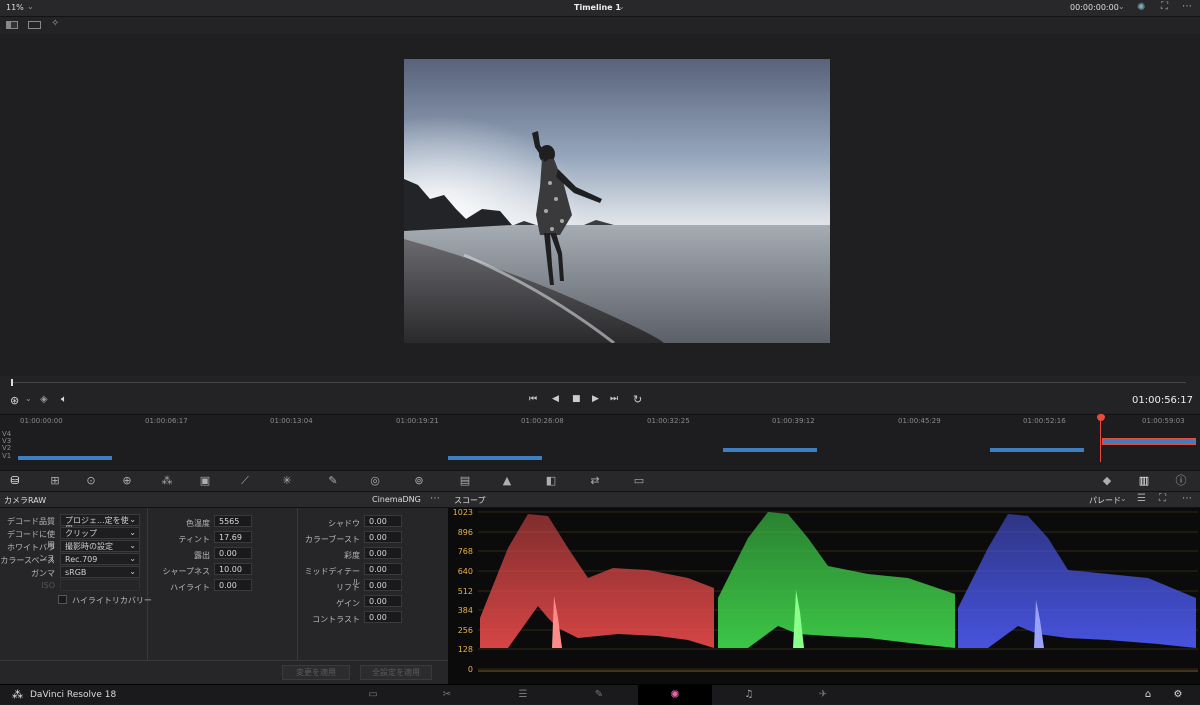 This screenshot has height=705, width=1200. Describe the element at coordinates (287, 481) in the screenshot. I see `color-warper-icon: ✳` at that location.